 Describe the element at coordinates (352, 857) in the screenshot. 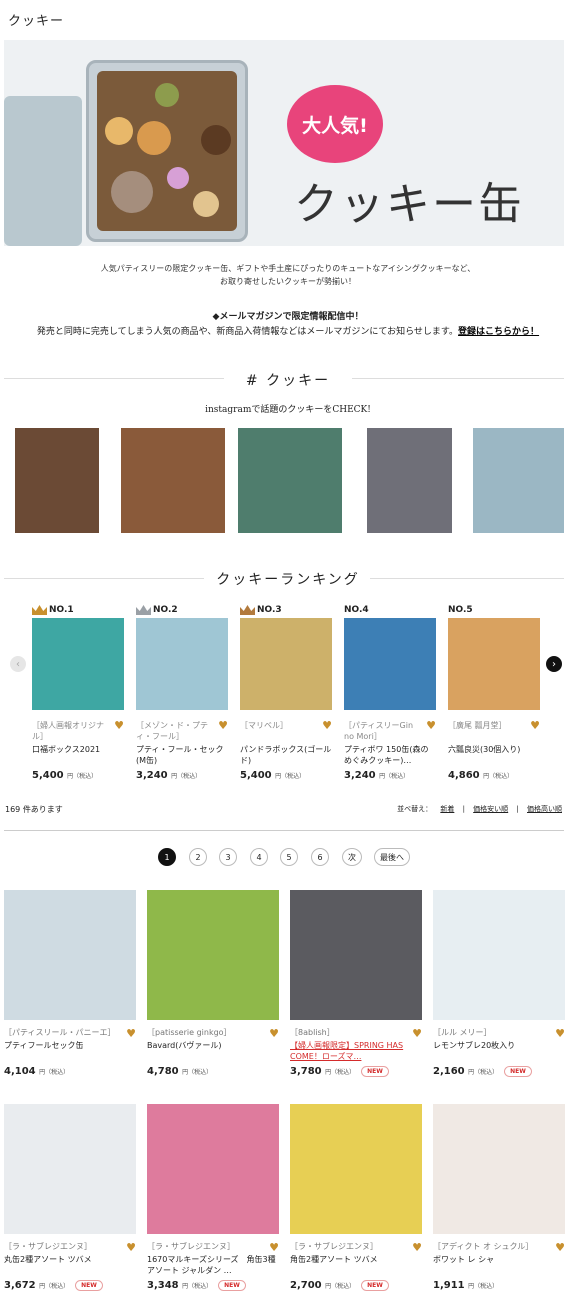

I see `page-next-button: 次` at that location.